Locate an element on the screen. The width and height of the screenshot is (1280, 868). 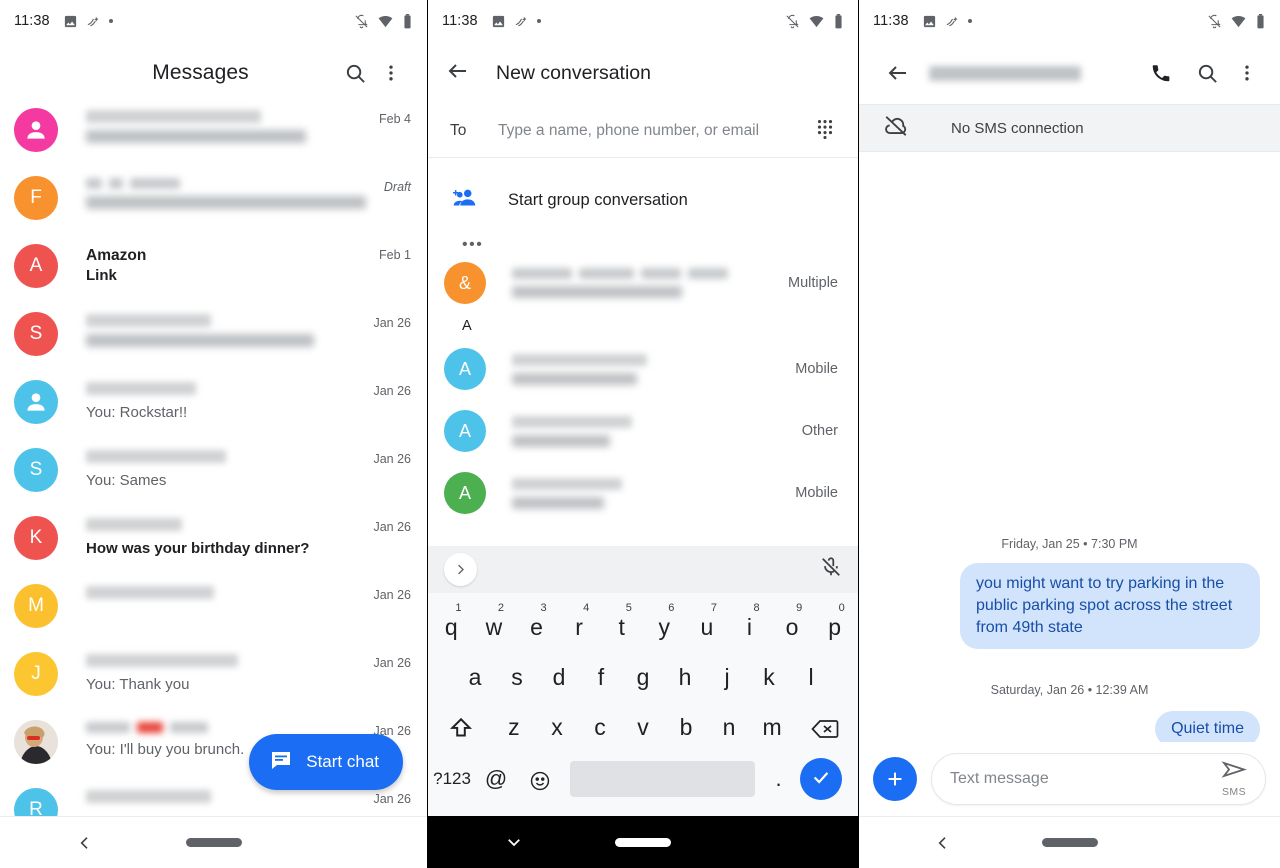
plus-icon is located at coordinates (895, 779).